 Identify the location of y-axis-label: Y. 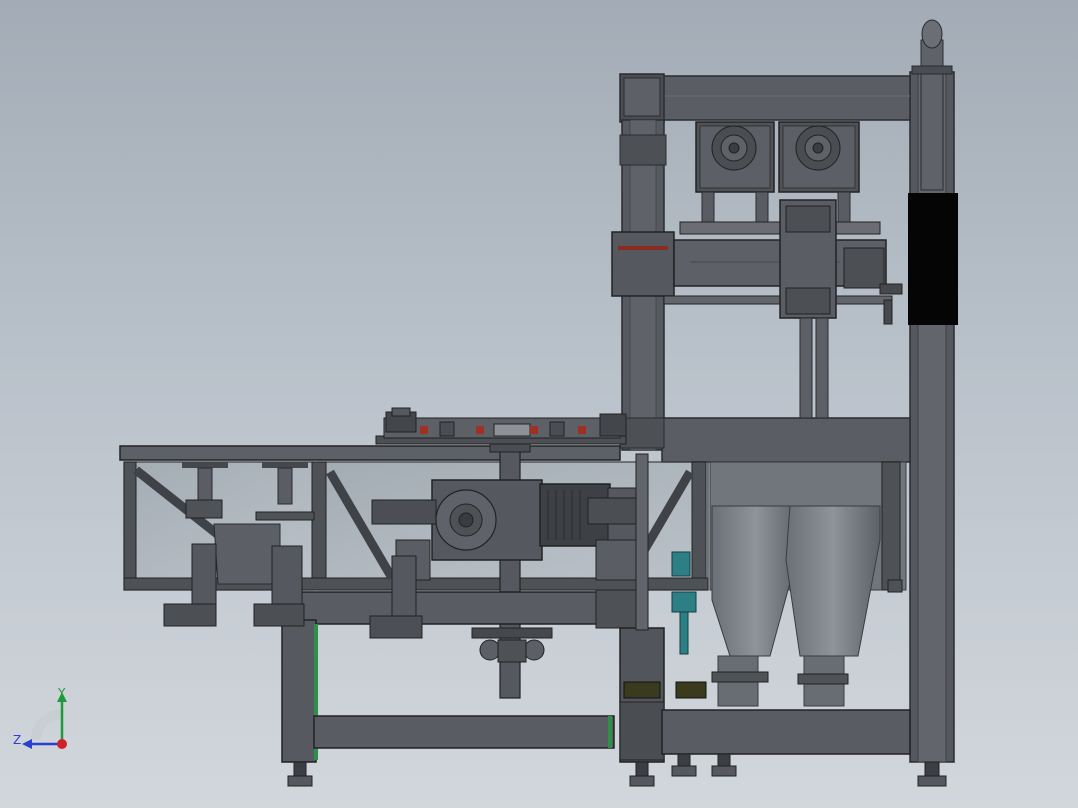
(61, 693).